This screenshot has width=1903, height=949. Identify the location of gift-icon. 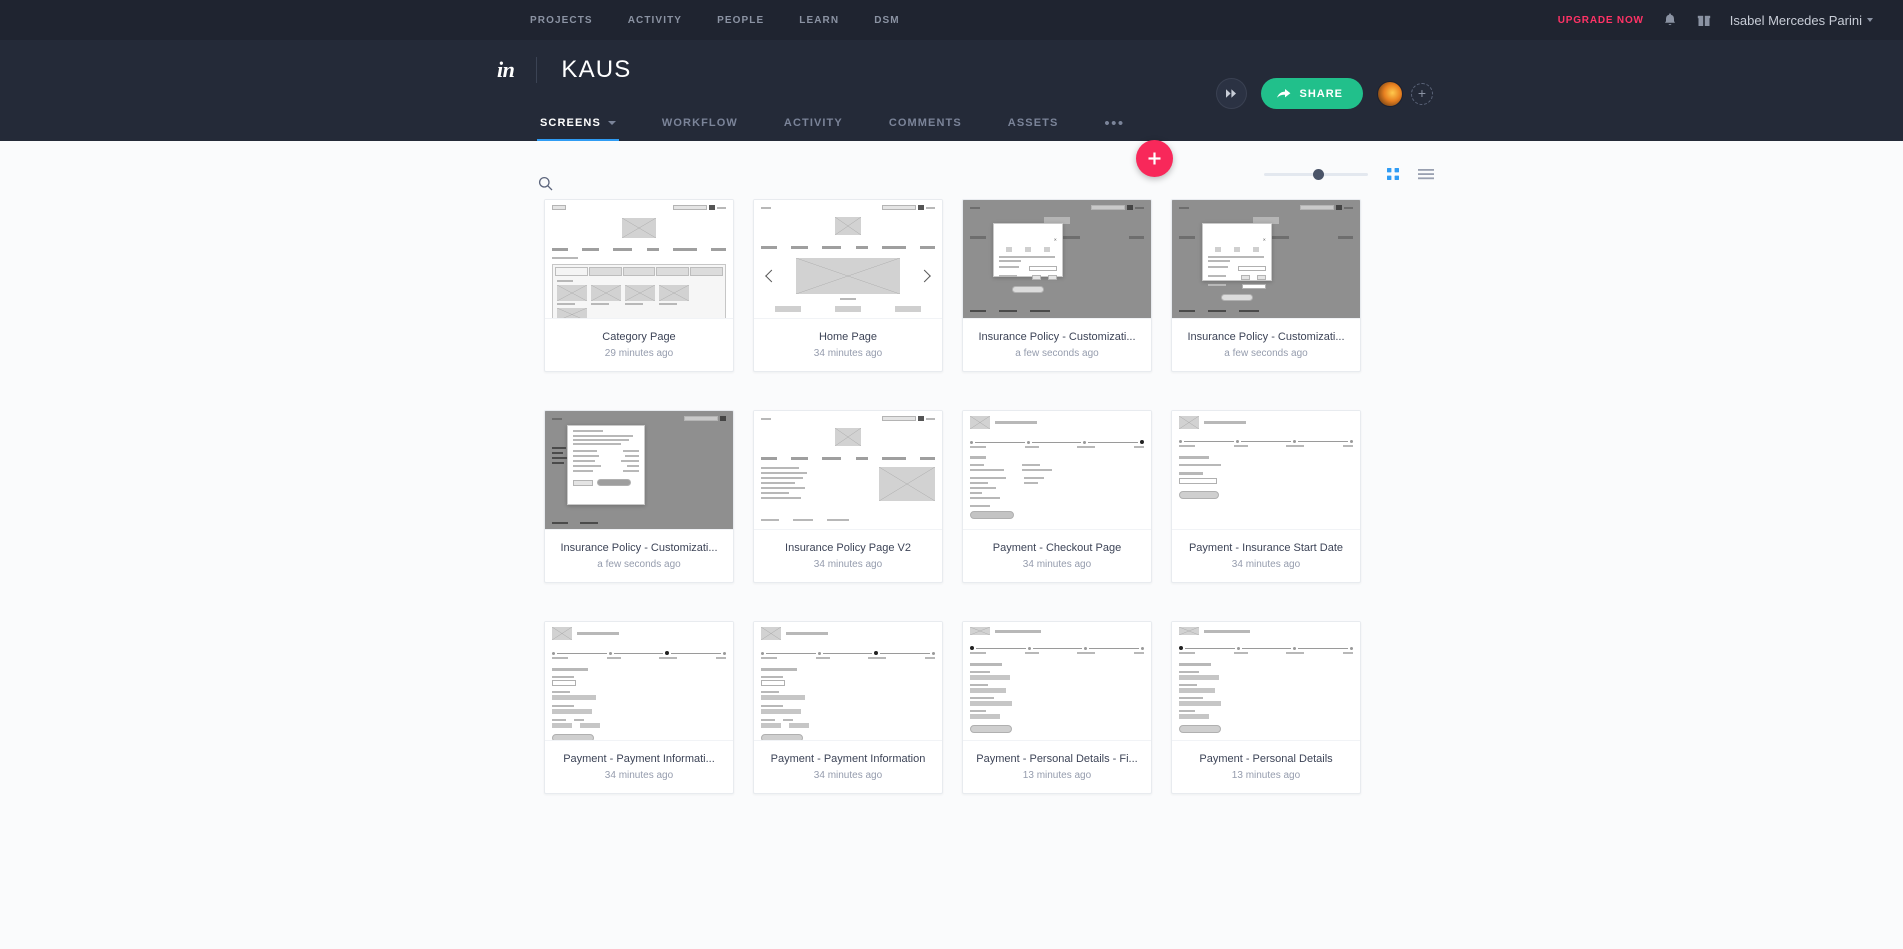
(1704, 20).